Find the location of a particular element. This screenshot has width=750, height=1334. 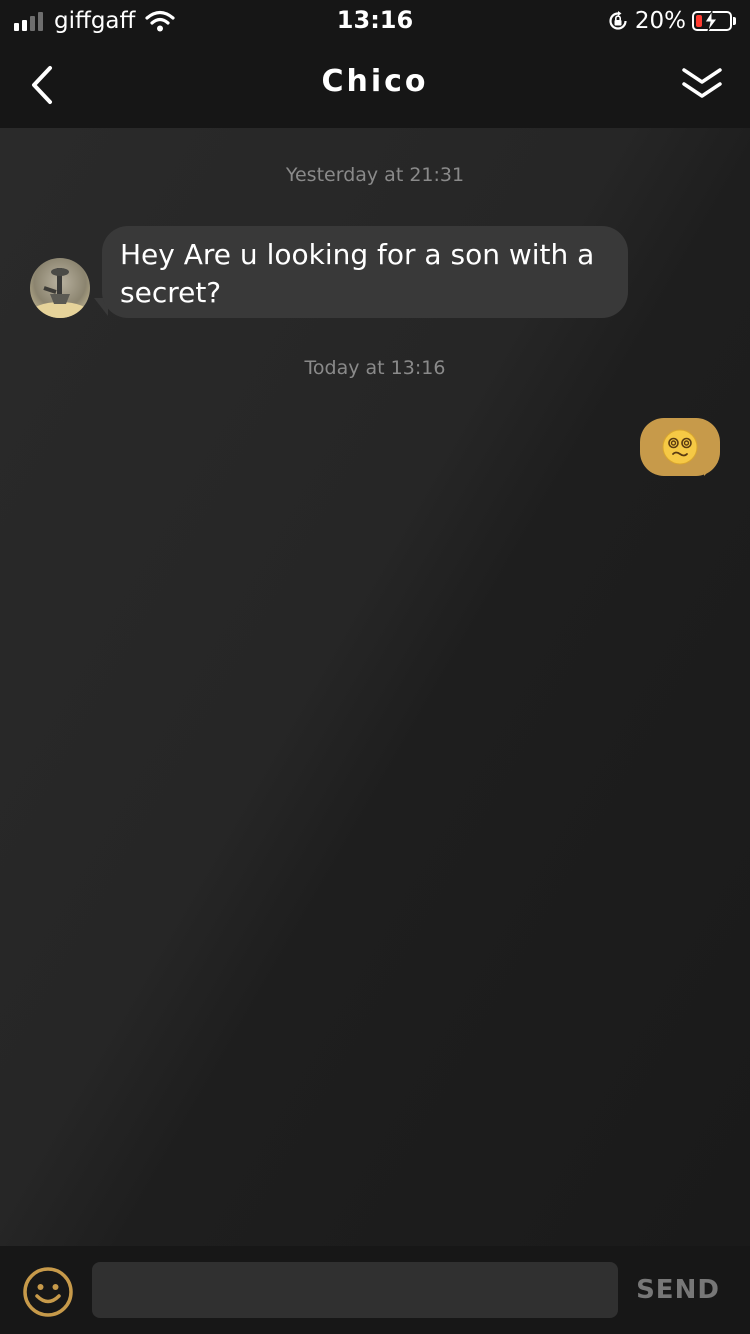

outgoing-message-bubble is located at coordinates (680, 447).